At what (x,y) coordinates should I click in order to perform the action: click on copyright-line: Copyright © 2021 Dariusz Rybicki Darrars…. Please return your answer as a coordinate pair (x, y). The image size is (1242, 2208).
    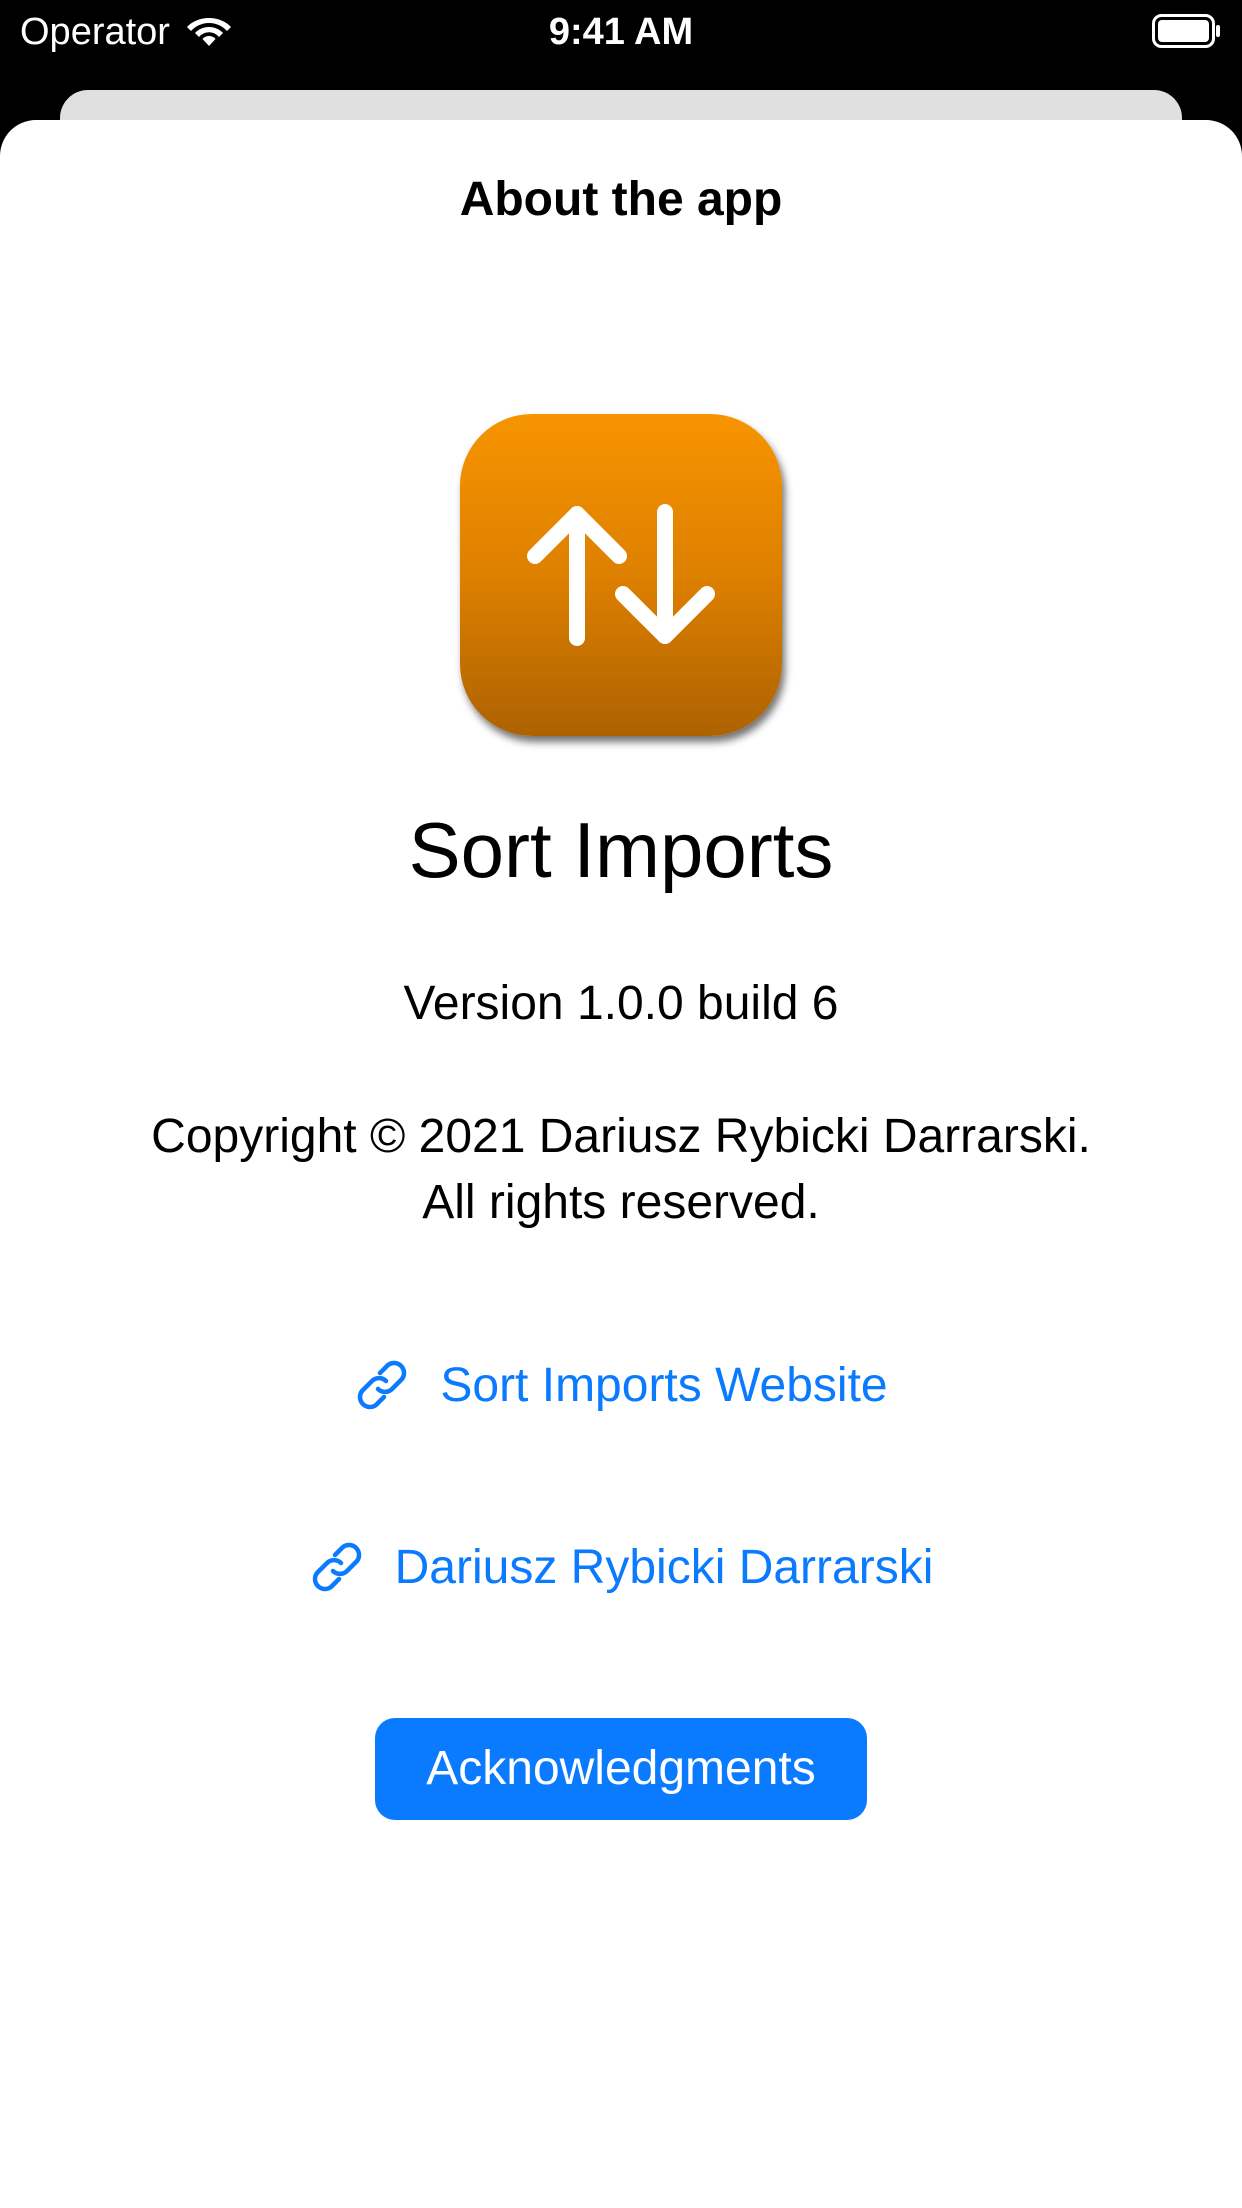
    Looking at the image, I should click on (621, 1136).